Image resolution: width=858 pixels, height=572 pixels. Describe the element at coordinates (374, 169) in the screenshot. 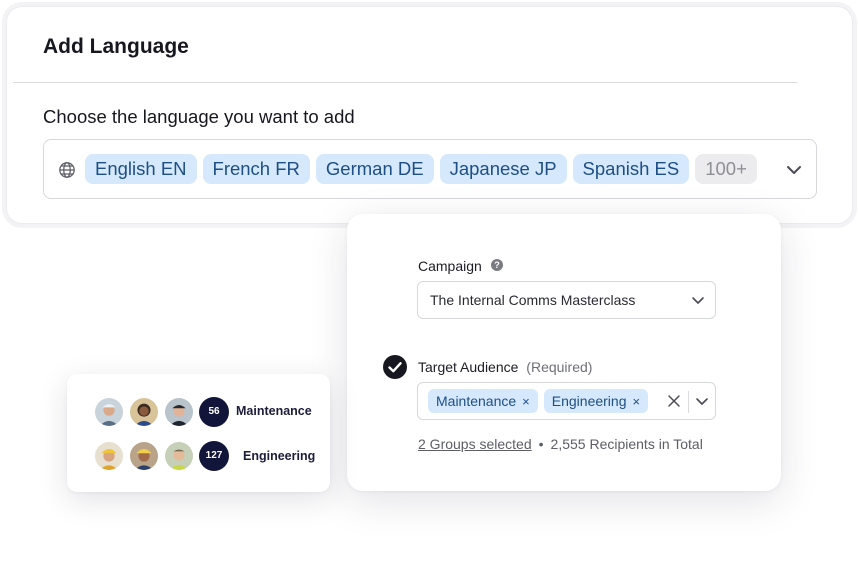

I see `language-chip-german: German DE` at that location.